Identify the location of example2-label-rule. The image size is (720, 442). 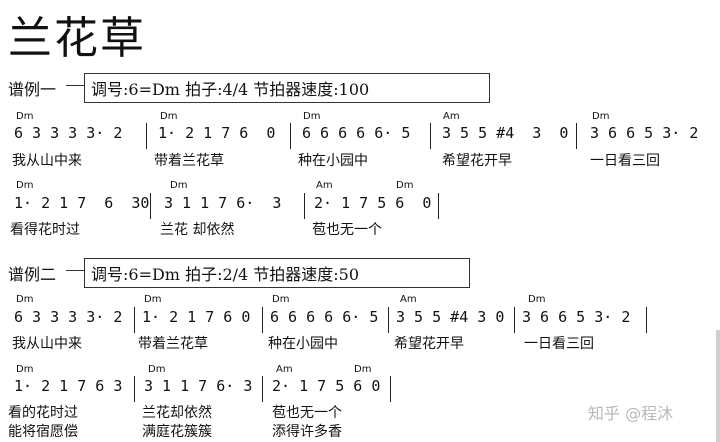
(75, 270).